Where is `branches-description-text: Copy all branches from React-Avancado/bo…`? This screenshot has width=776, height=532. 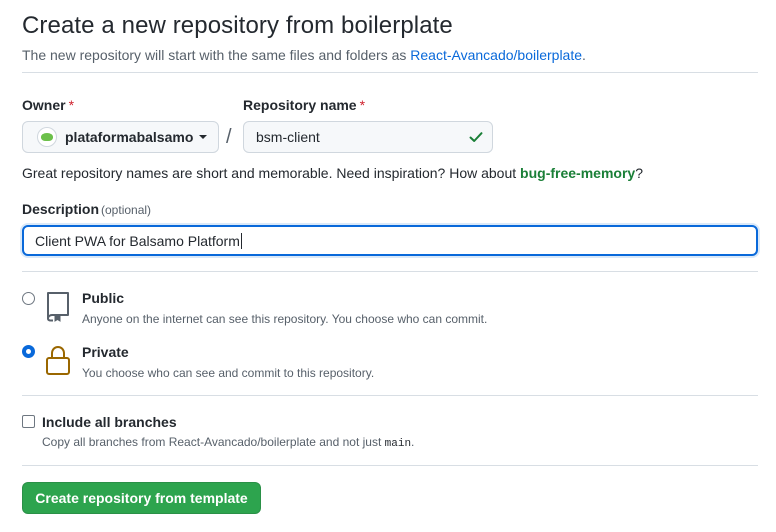 branches-description-text: Copy all branches from React-Avancado/bo… is located at coordinates (213, 442).